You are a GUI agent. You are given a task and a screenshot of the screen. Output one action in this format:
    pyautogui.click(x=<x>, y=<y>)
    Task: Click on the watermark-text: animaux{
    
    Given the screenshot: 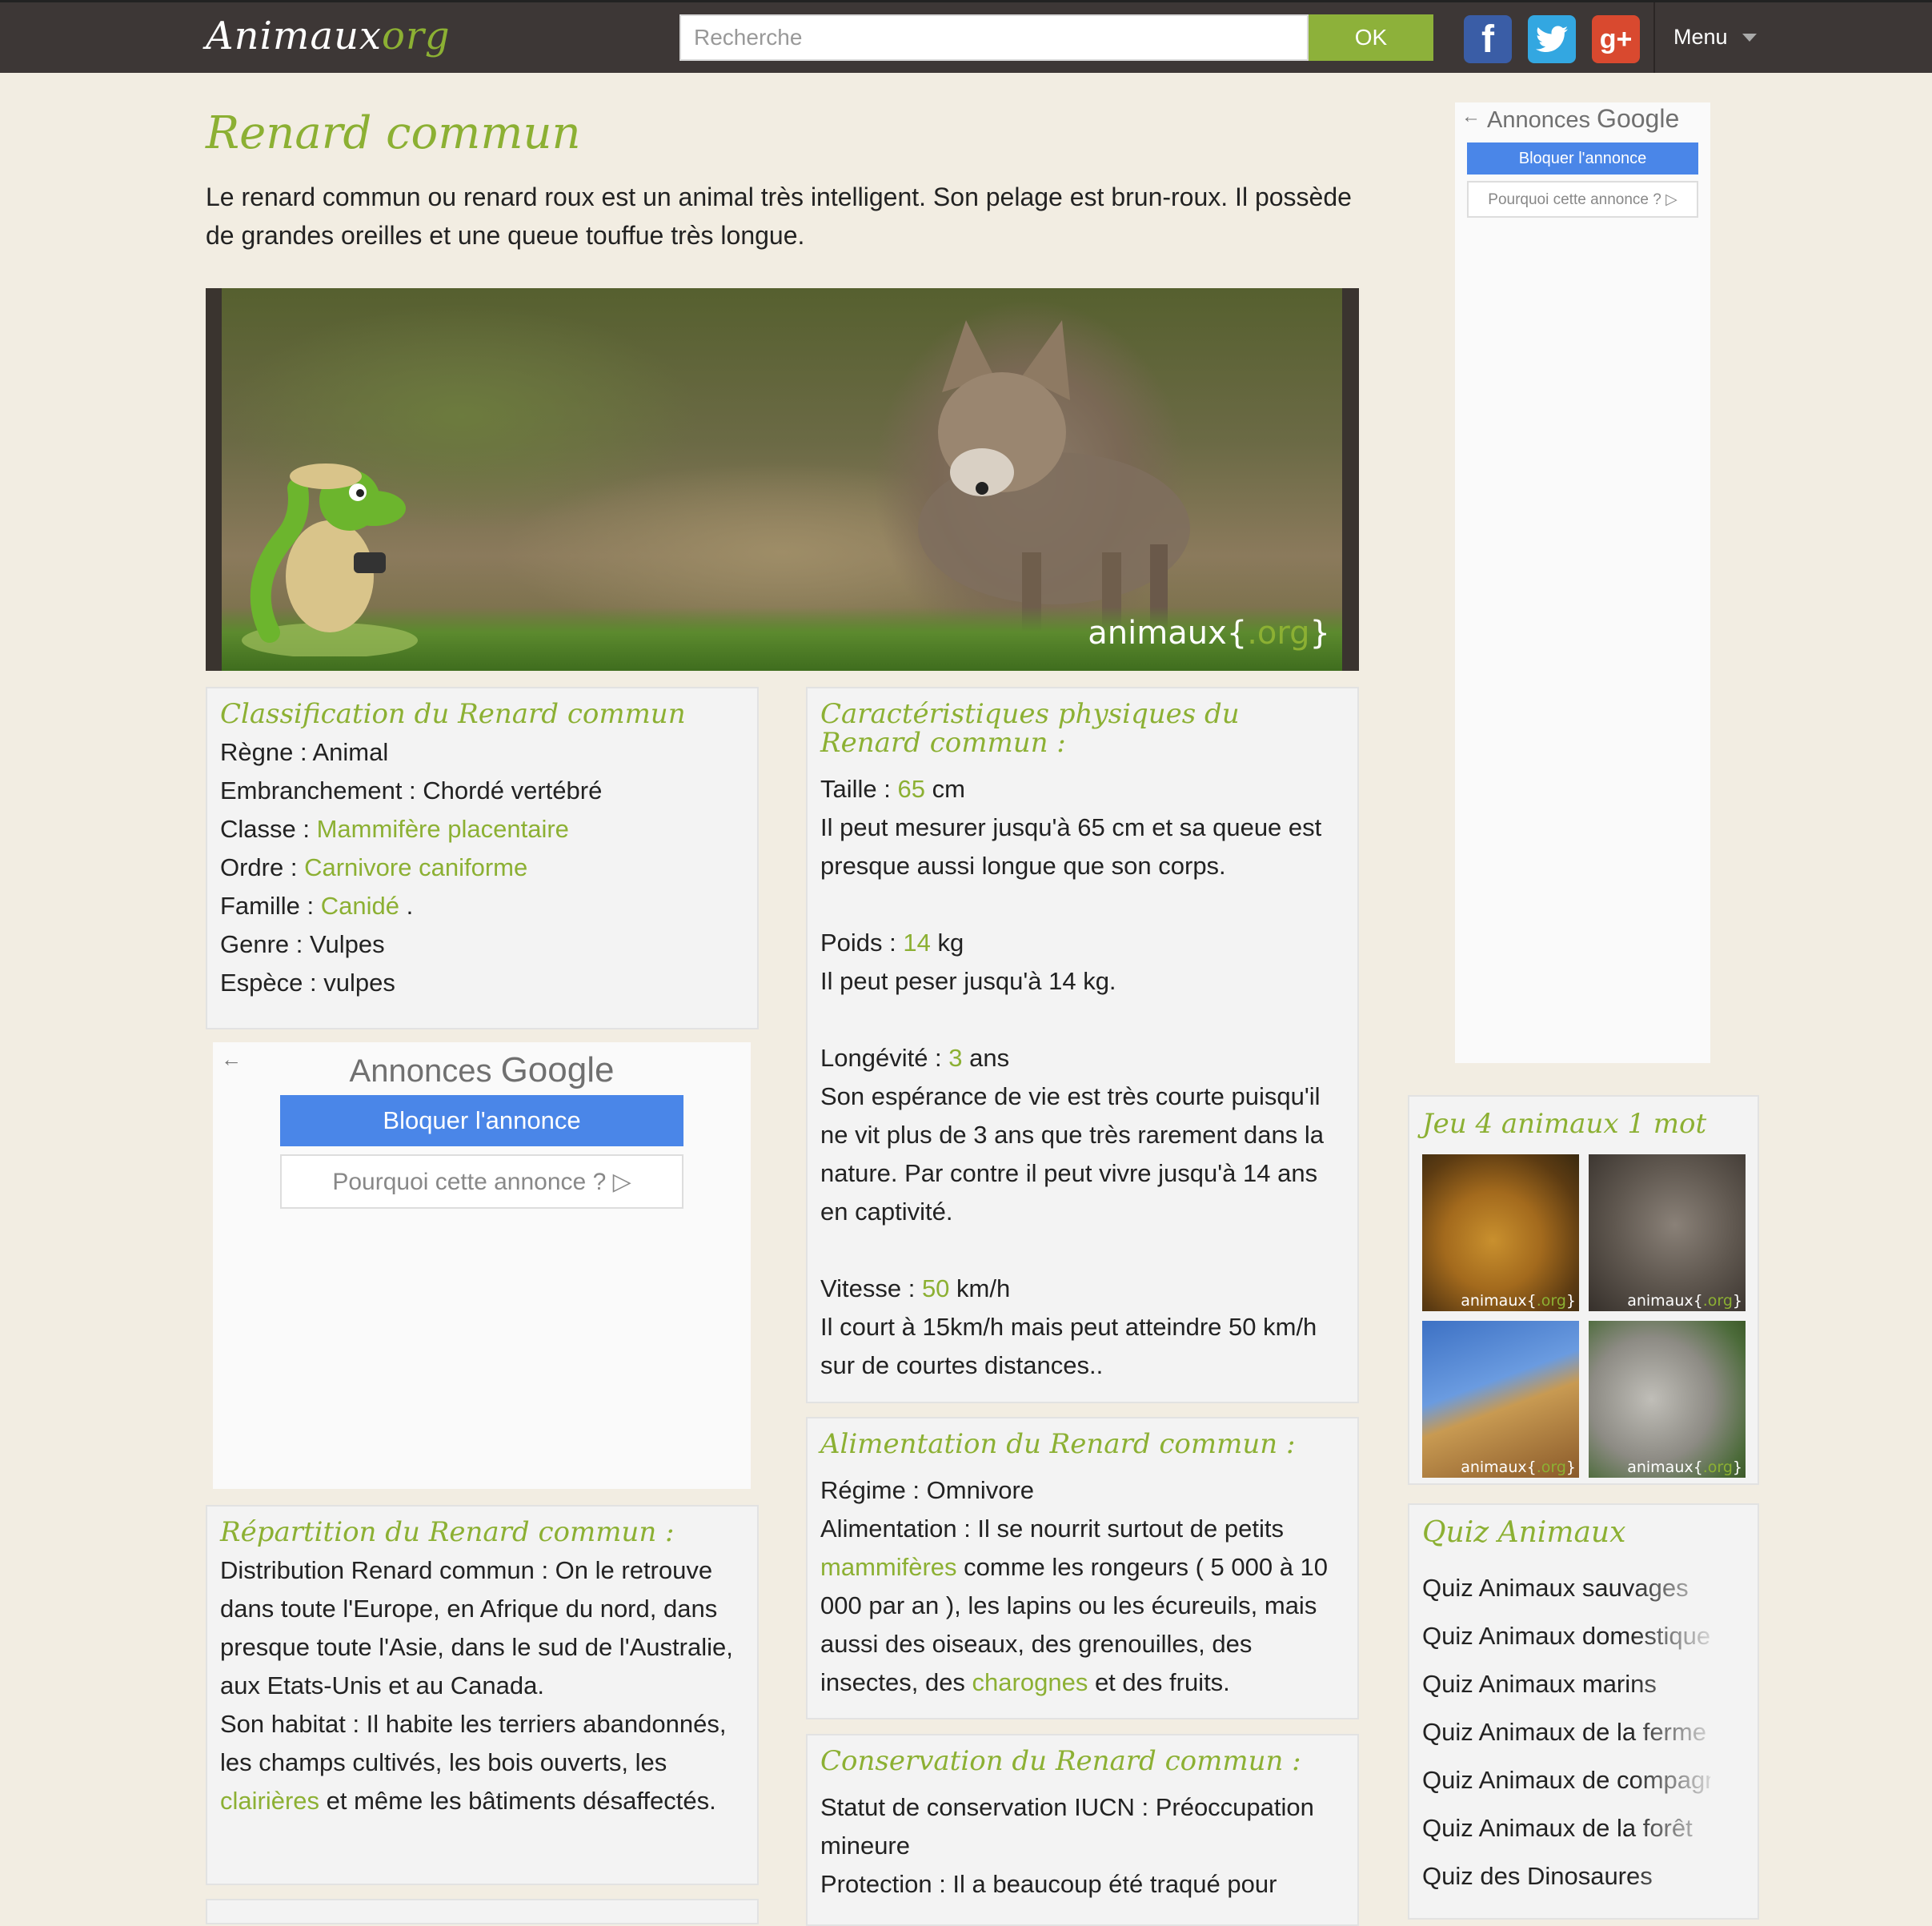 What is the action you would take?
    pyautogui.click(x=1168, y=633)
    